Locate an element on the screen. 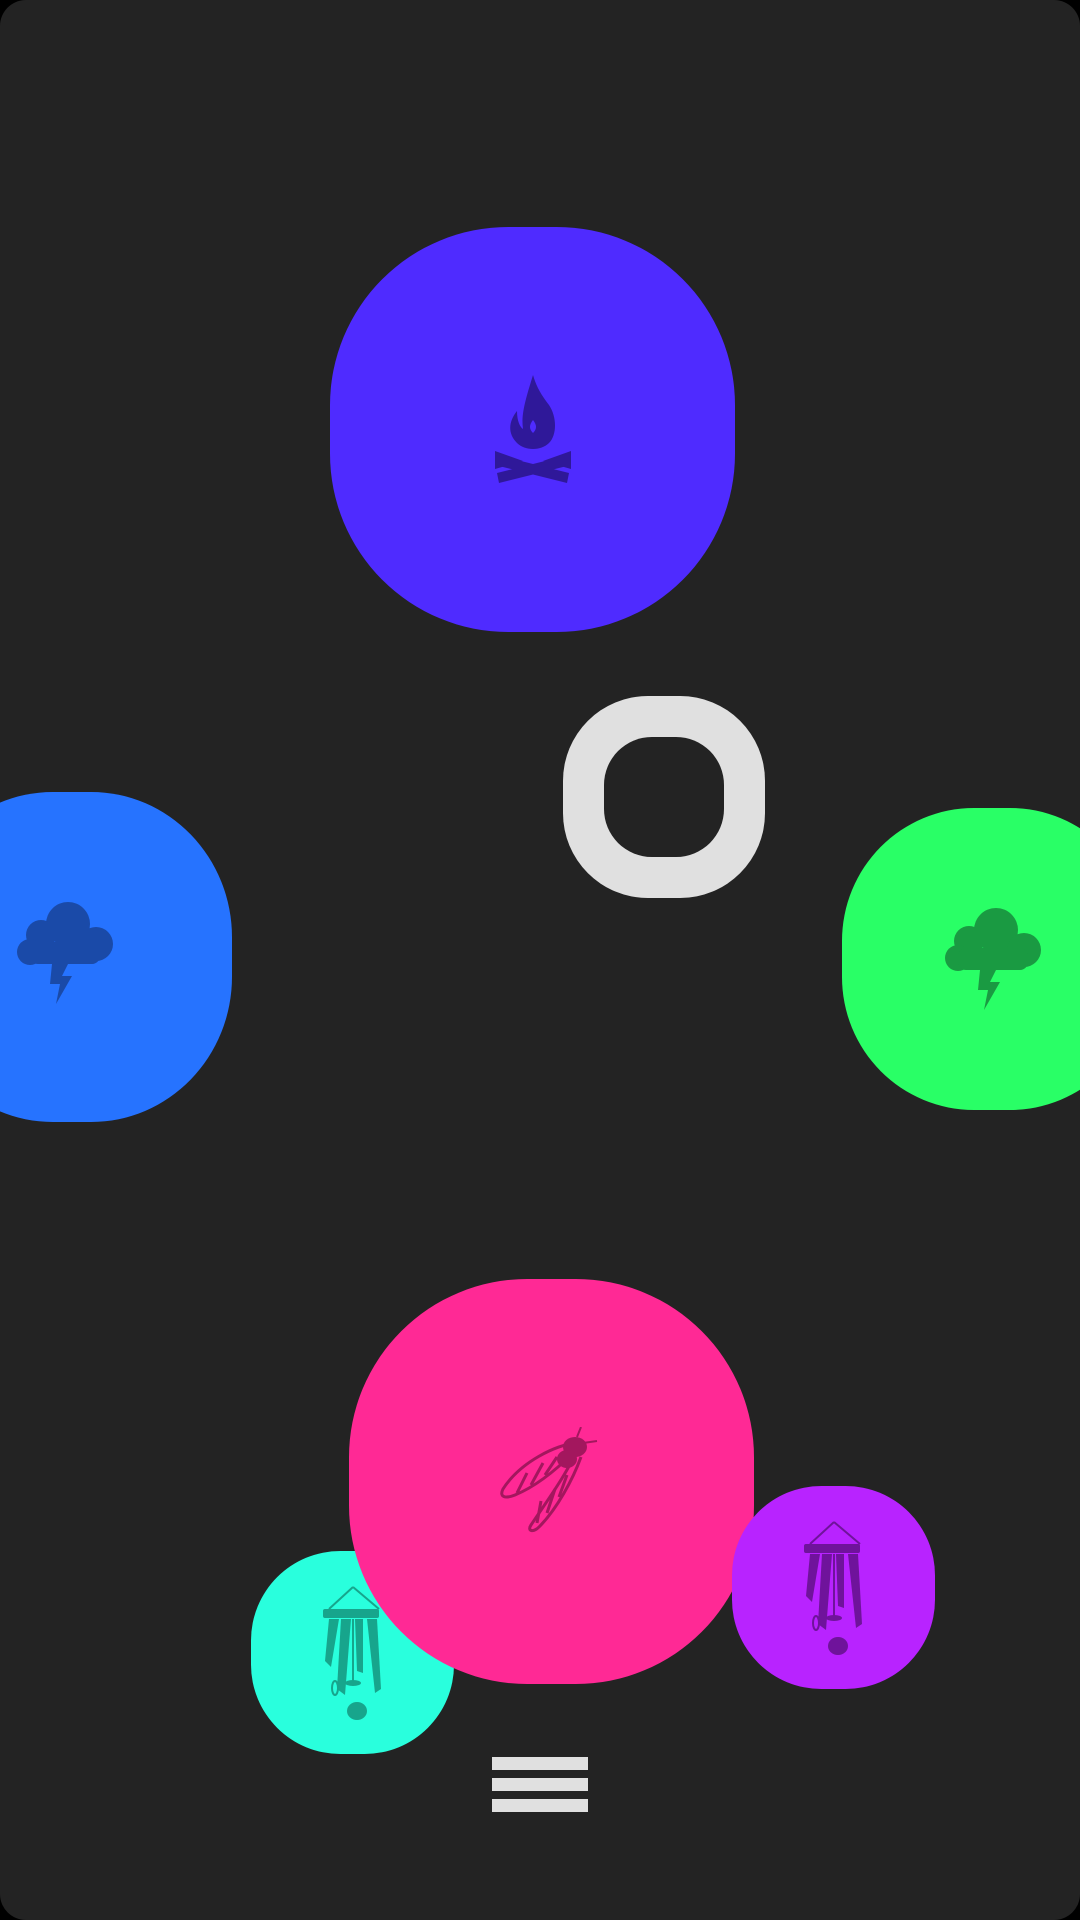  ring-button is located at coordinates (664, 797).